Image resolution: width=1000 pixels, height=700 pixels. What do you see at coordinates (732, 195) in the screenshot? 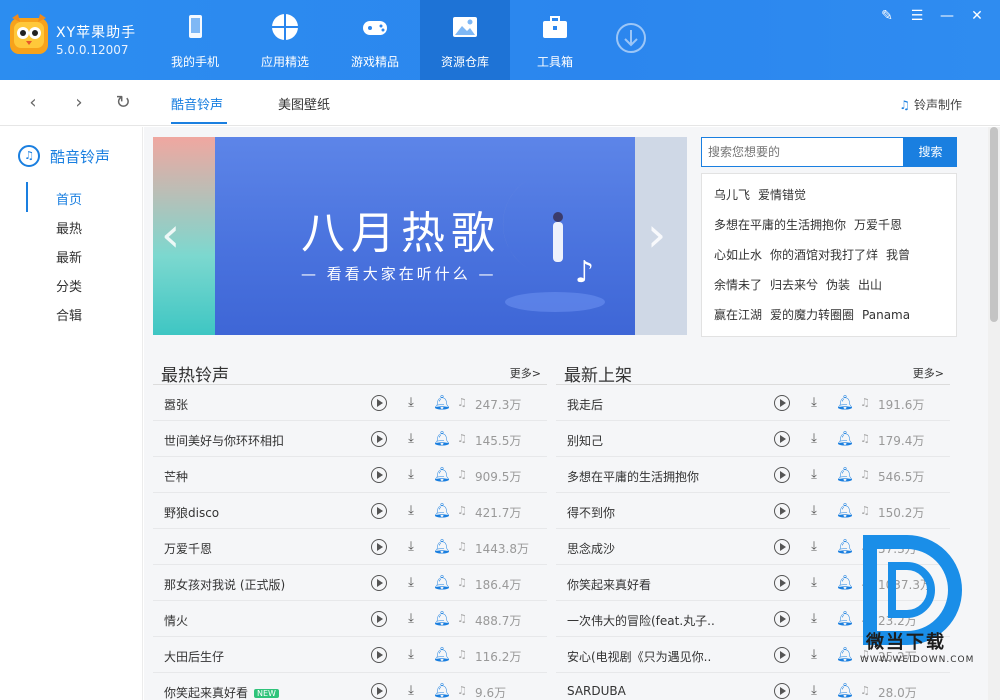
I see `hot-search-keyword: 乌儿飞` at bounding box center [732, 195].